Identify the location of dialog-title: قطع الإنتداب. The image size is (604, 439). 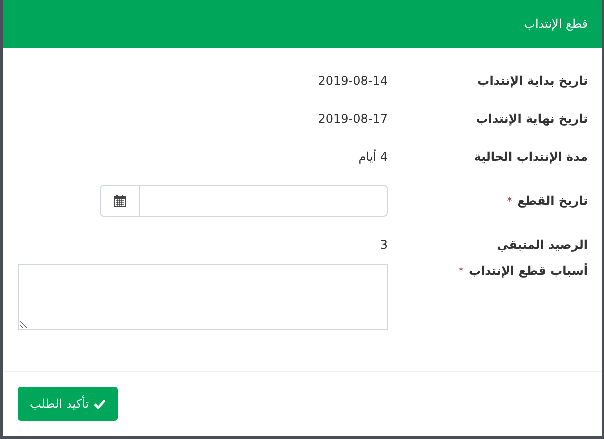
(556, 24).